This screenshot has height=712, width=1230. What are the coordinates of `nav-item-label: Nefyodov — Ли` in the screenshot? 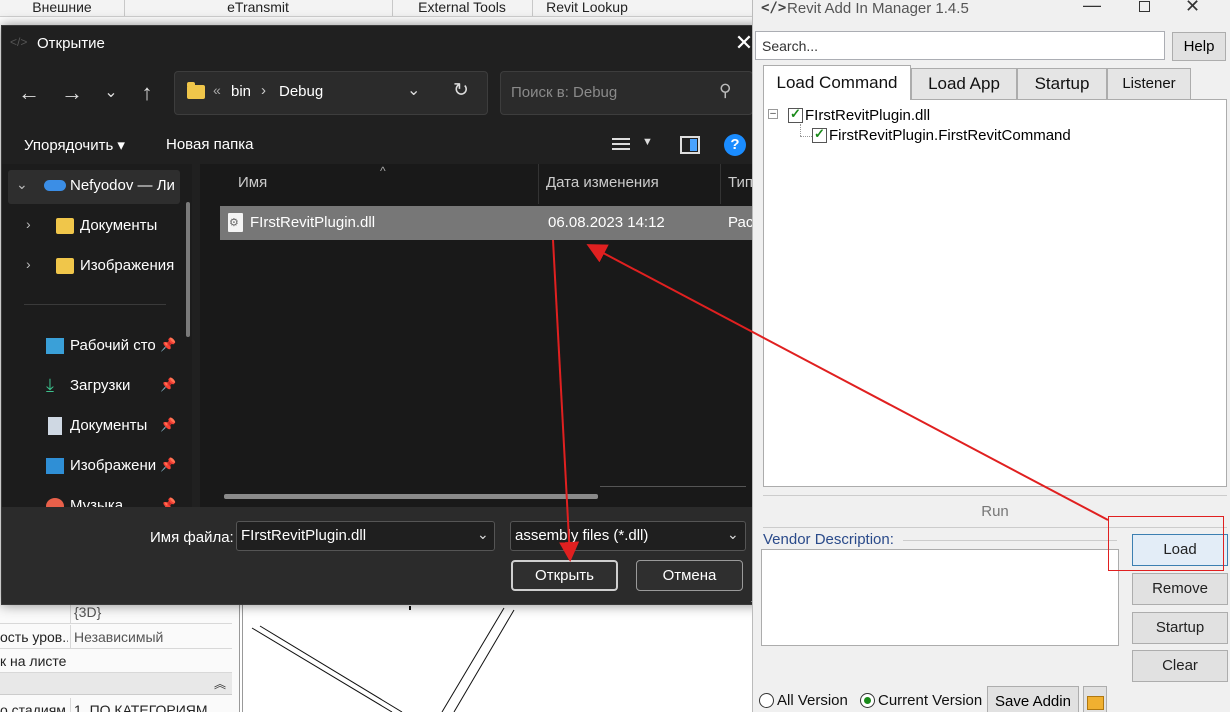 It's located at (122, 185).